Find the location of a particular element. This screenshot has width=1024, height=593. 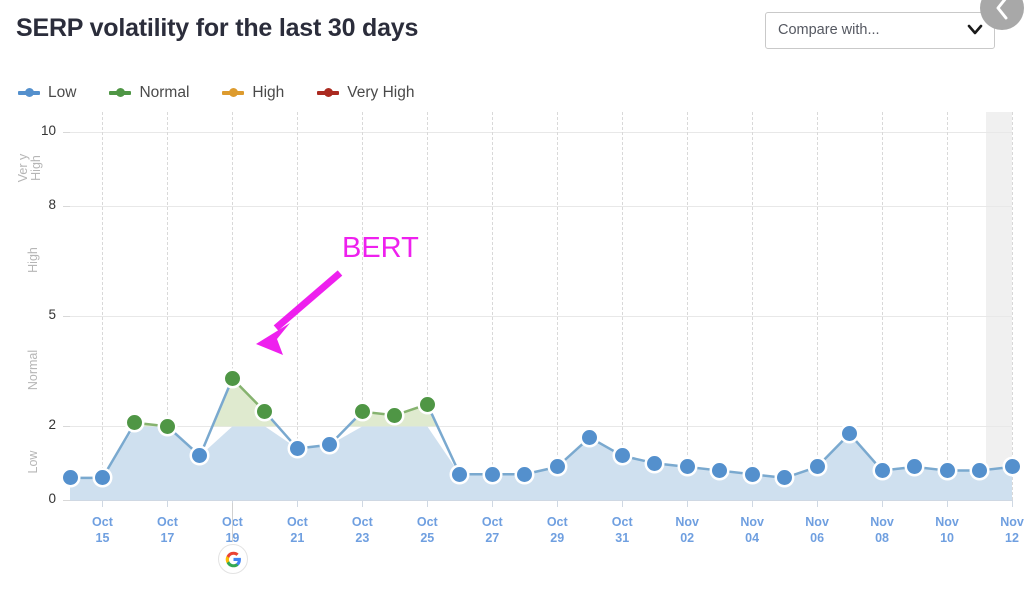

x-axis-tick-label: Nov 08 is located at coordinates (882, 530).